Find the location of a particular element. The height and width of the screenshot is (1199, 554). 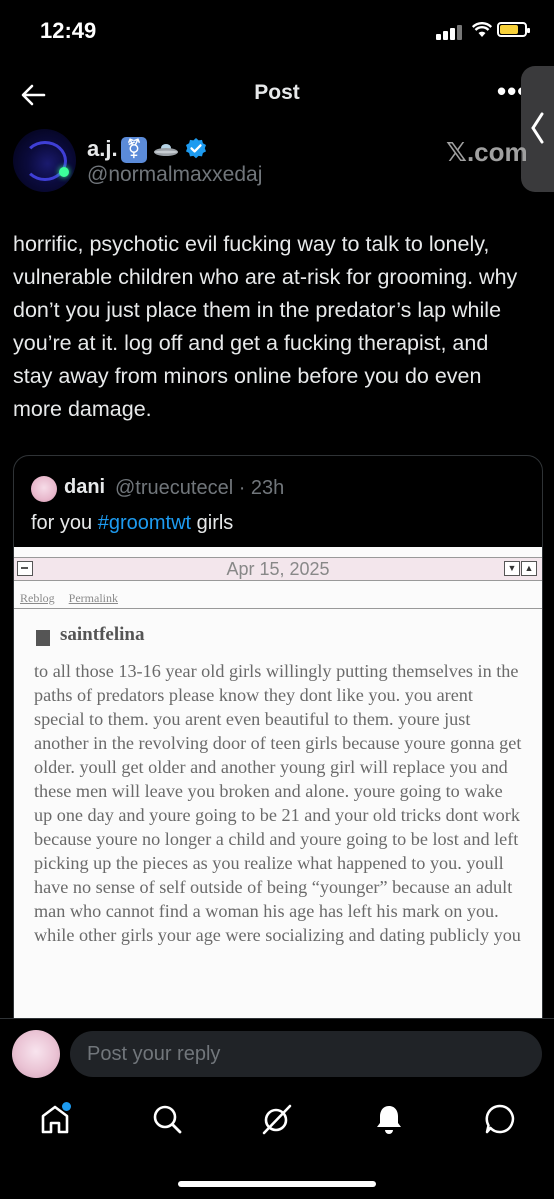

x-watermark: 𝕏.com is located at coordinates (487, 152).